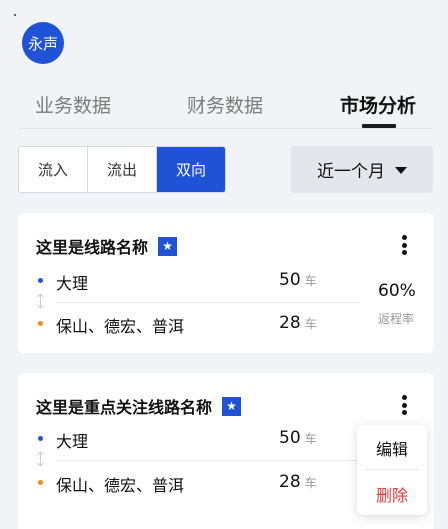 This screenshot has width=448, height=529. I want to click on route-title: 这里是重点关注线路名称 ★, so click(139, 406).